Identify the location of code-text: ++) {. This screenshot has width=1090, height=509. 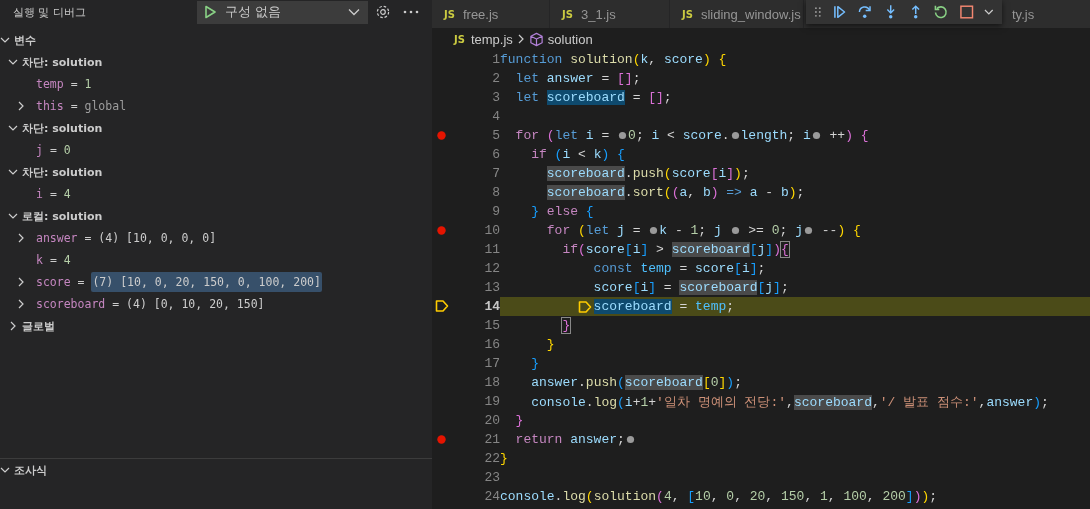
(848, 135).